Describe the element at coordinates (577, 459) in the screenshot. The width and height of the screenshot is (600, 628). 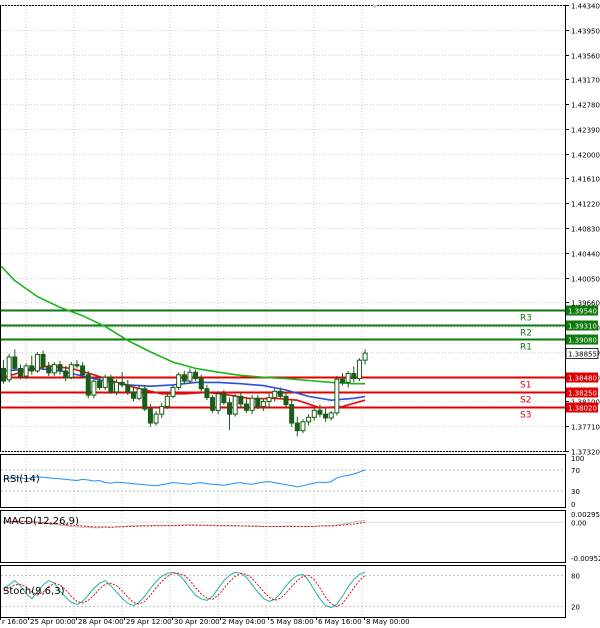
I see `rsi-tick-label: 100` at that location.